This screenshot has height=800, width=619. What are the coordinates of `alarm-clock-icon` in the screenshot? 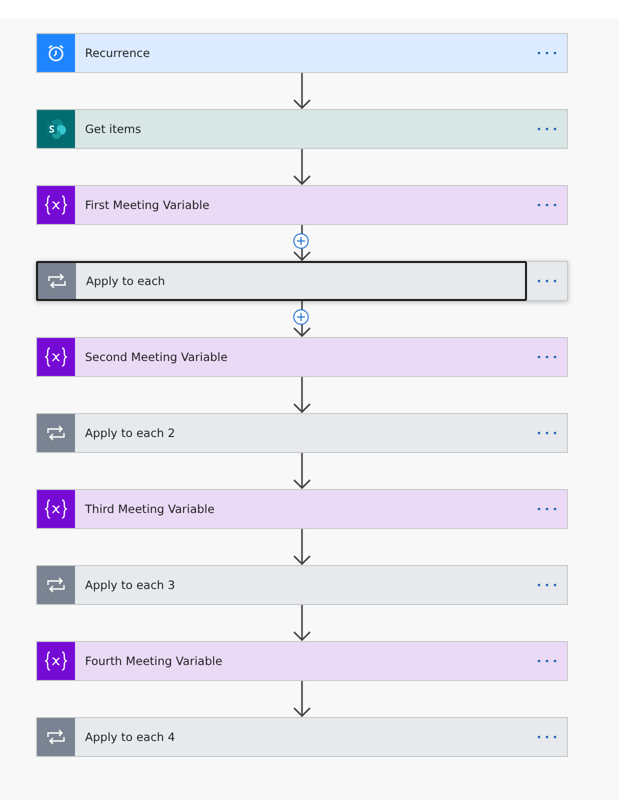 It's located at (56, 53).